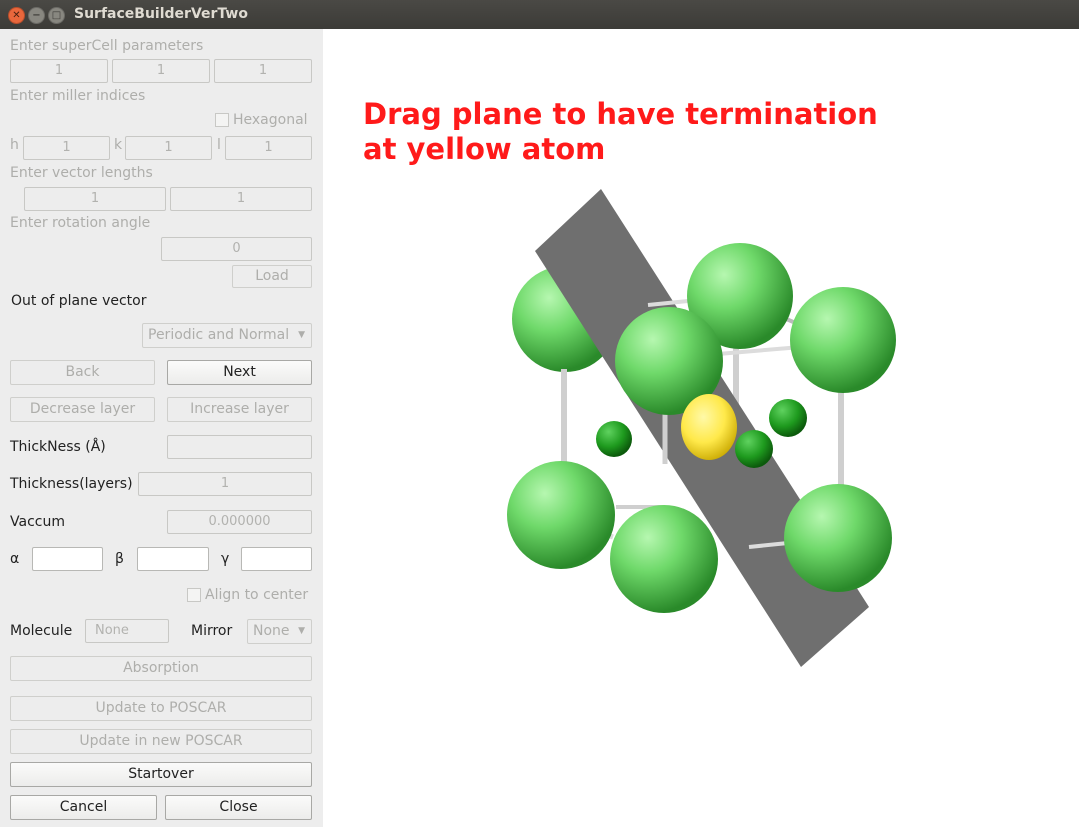  Describe the element at coordinates (107, 46) in the screenshot. I see `supercell-label: Enter superCell parameters` at that location.